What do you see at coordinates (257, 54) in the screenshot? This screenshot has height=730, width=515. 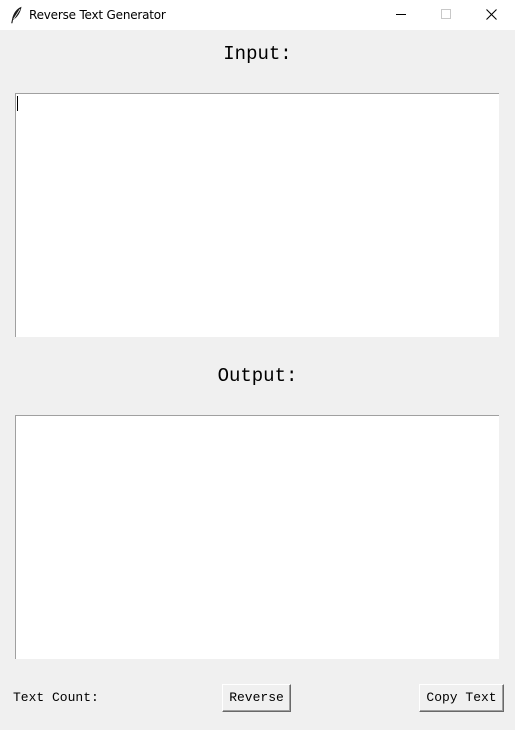 I see `input-heading: Input:` at bounding box center [257, 54].